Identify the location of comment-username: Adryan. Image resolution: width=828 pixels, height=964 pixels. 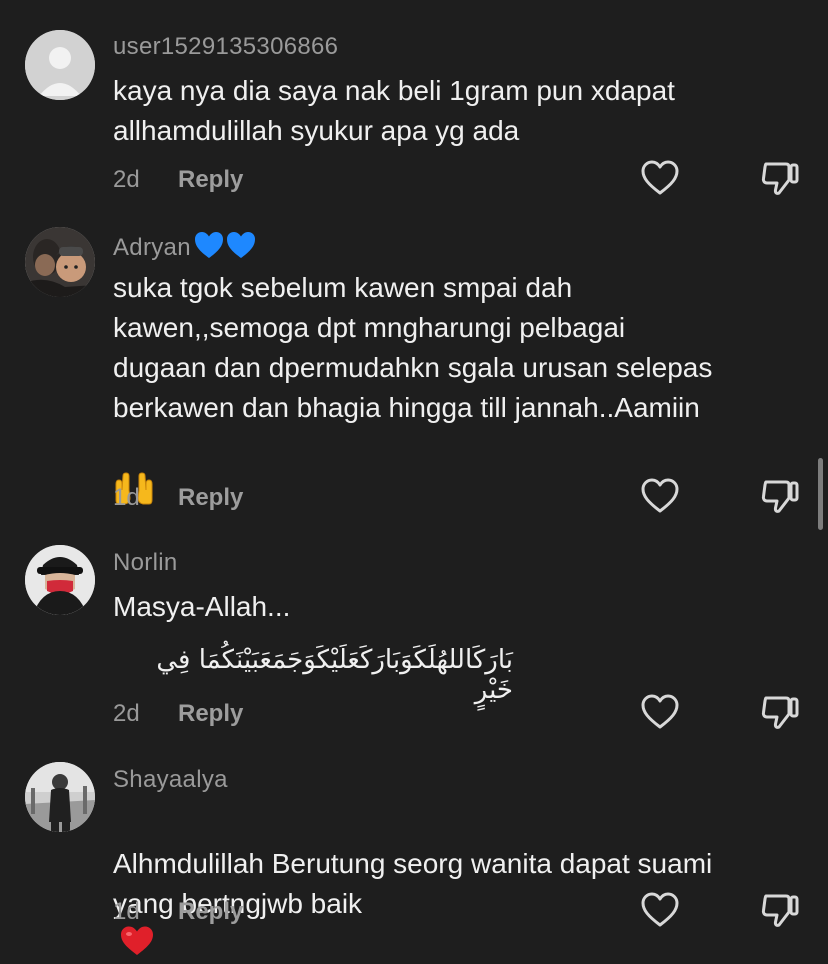
(185, 248).